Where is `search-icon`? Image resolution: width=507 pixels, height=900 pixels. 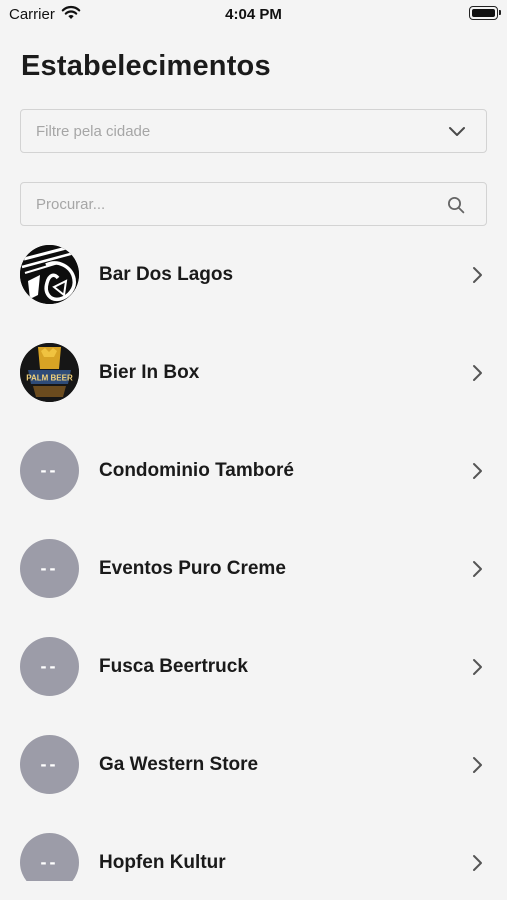
search-icon is located at coordinates (456, 205).